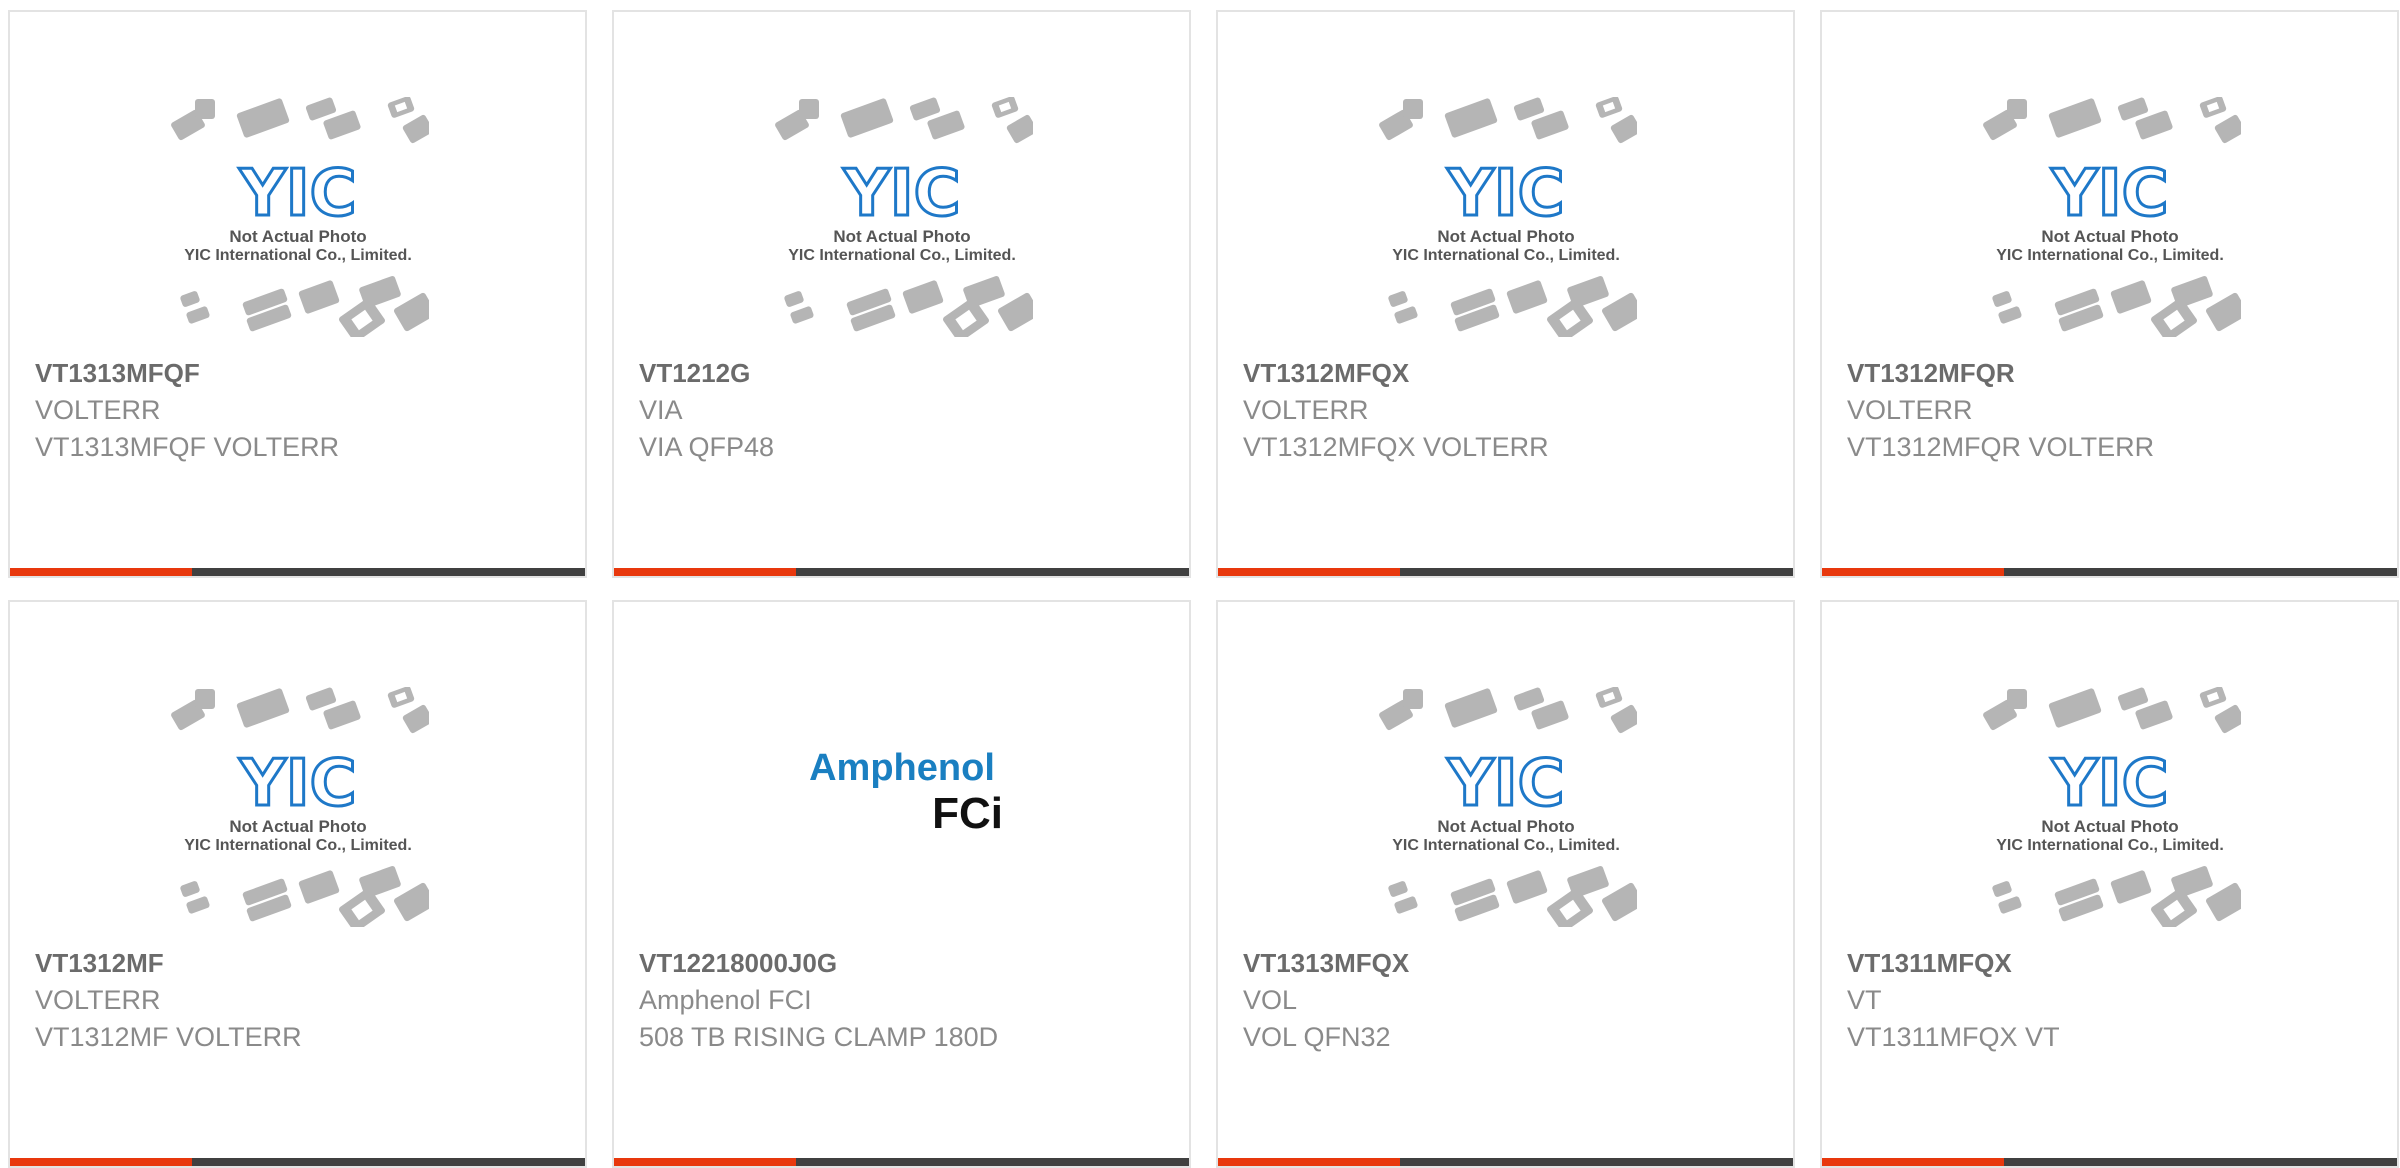 The width and height of the screenshot is (2400, 1168). I want to click on product-image: Amphenol FCi, so click(901, 817).